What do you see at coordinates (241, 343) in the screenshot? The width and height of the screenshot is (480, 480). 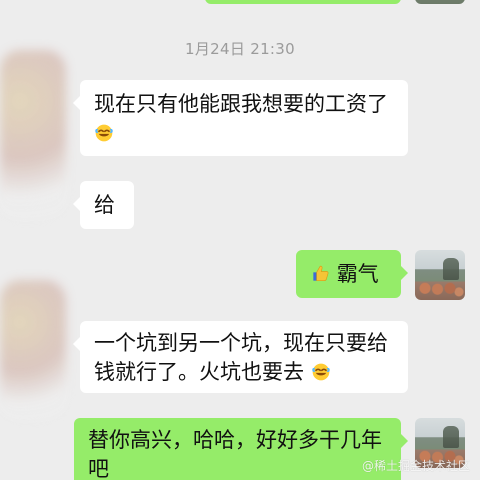 I see `message-text-line-1: 一个坑到另一个坑，现在只要给` at bounding box center [241, 343].